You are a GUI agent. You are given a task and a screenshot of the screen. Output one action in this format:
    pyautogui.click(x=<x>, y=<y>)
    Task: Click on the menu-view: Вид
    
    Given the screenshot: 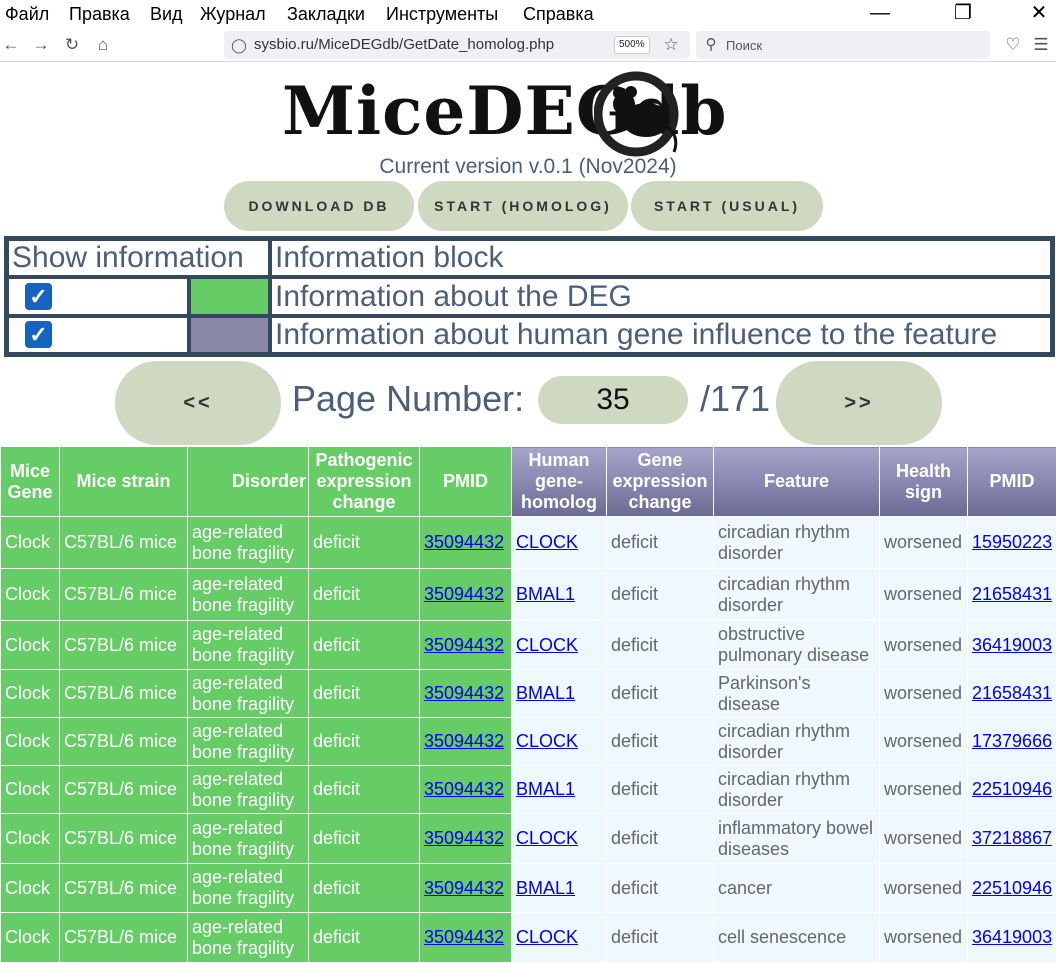 What is the action you would take?
    pyautogui.click(x=166, y=14)
    